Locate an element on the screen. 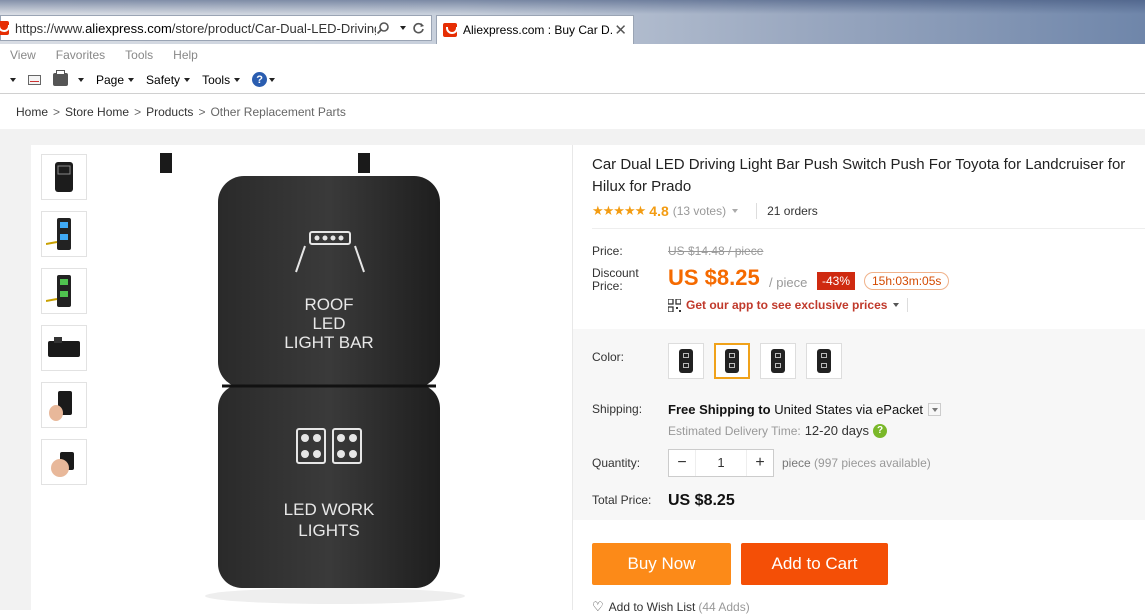 This screenshot has height=615, width=1145. tab-favicon-icon is located at coordinates (450, 30).